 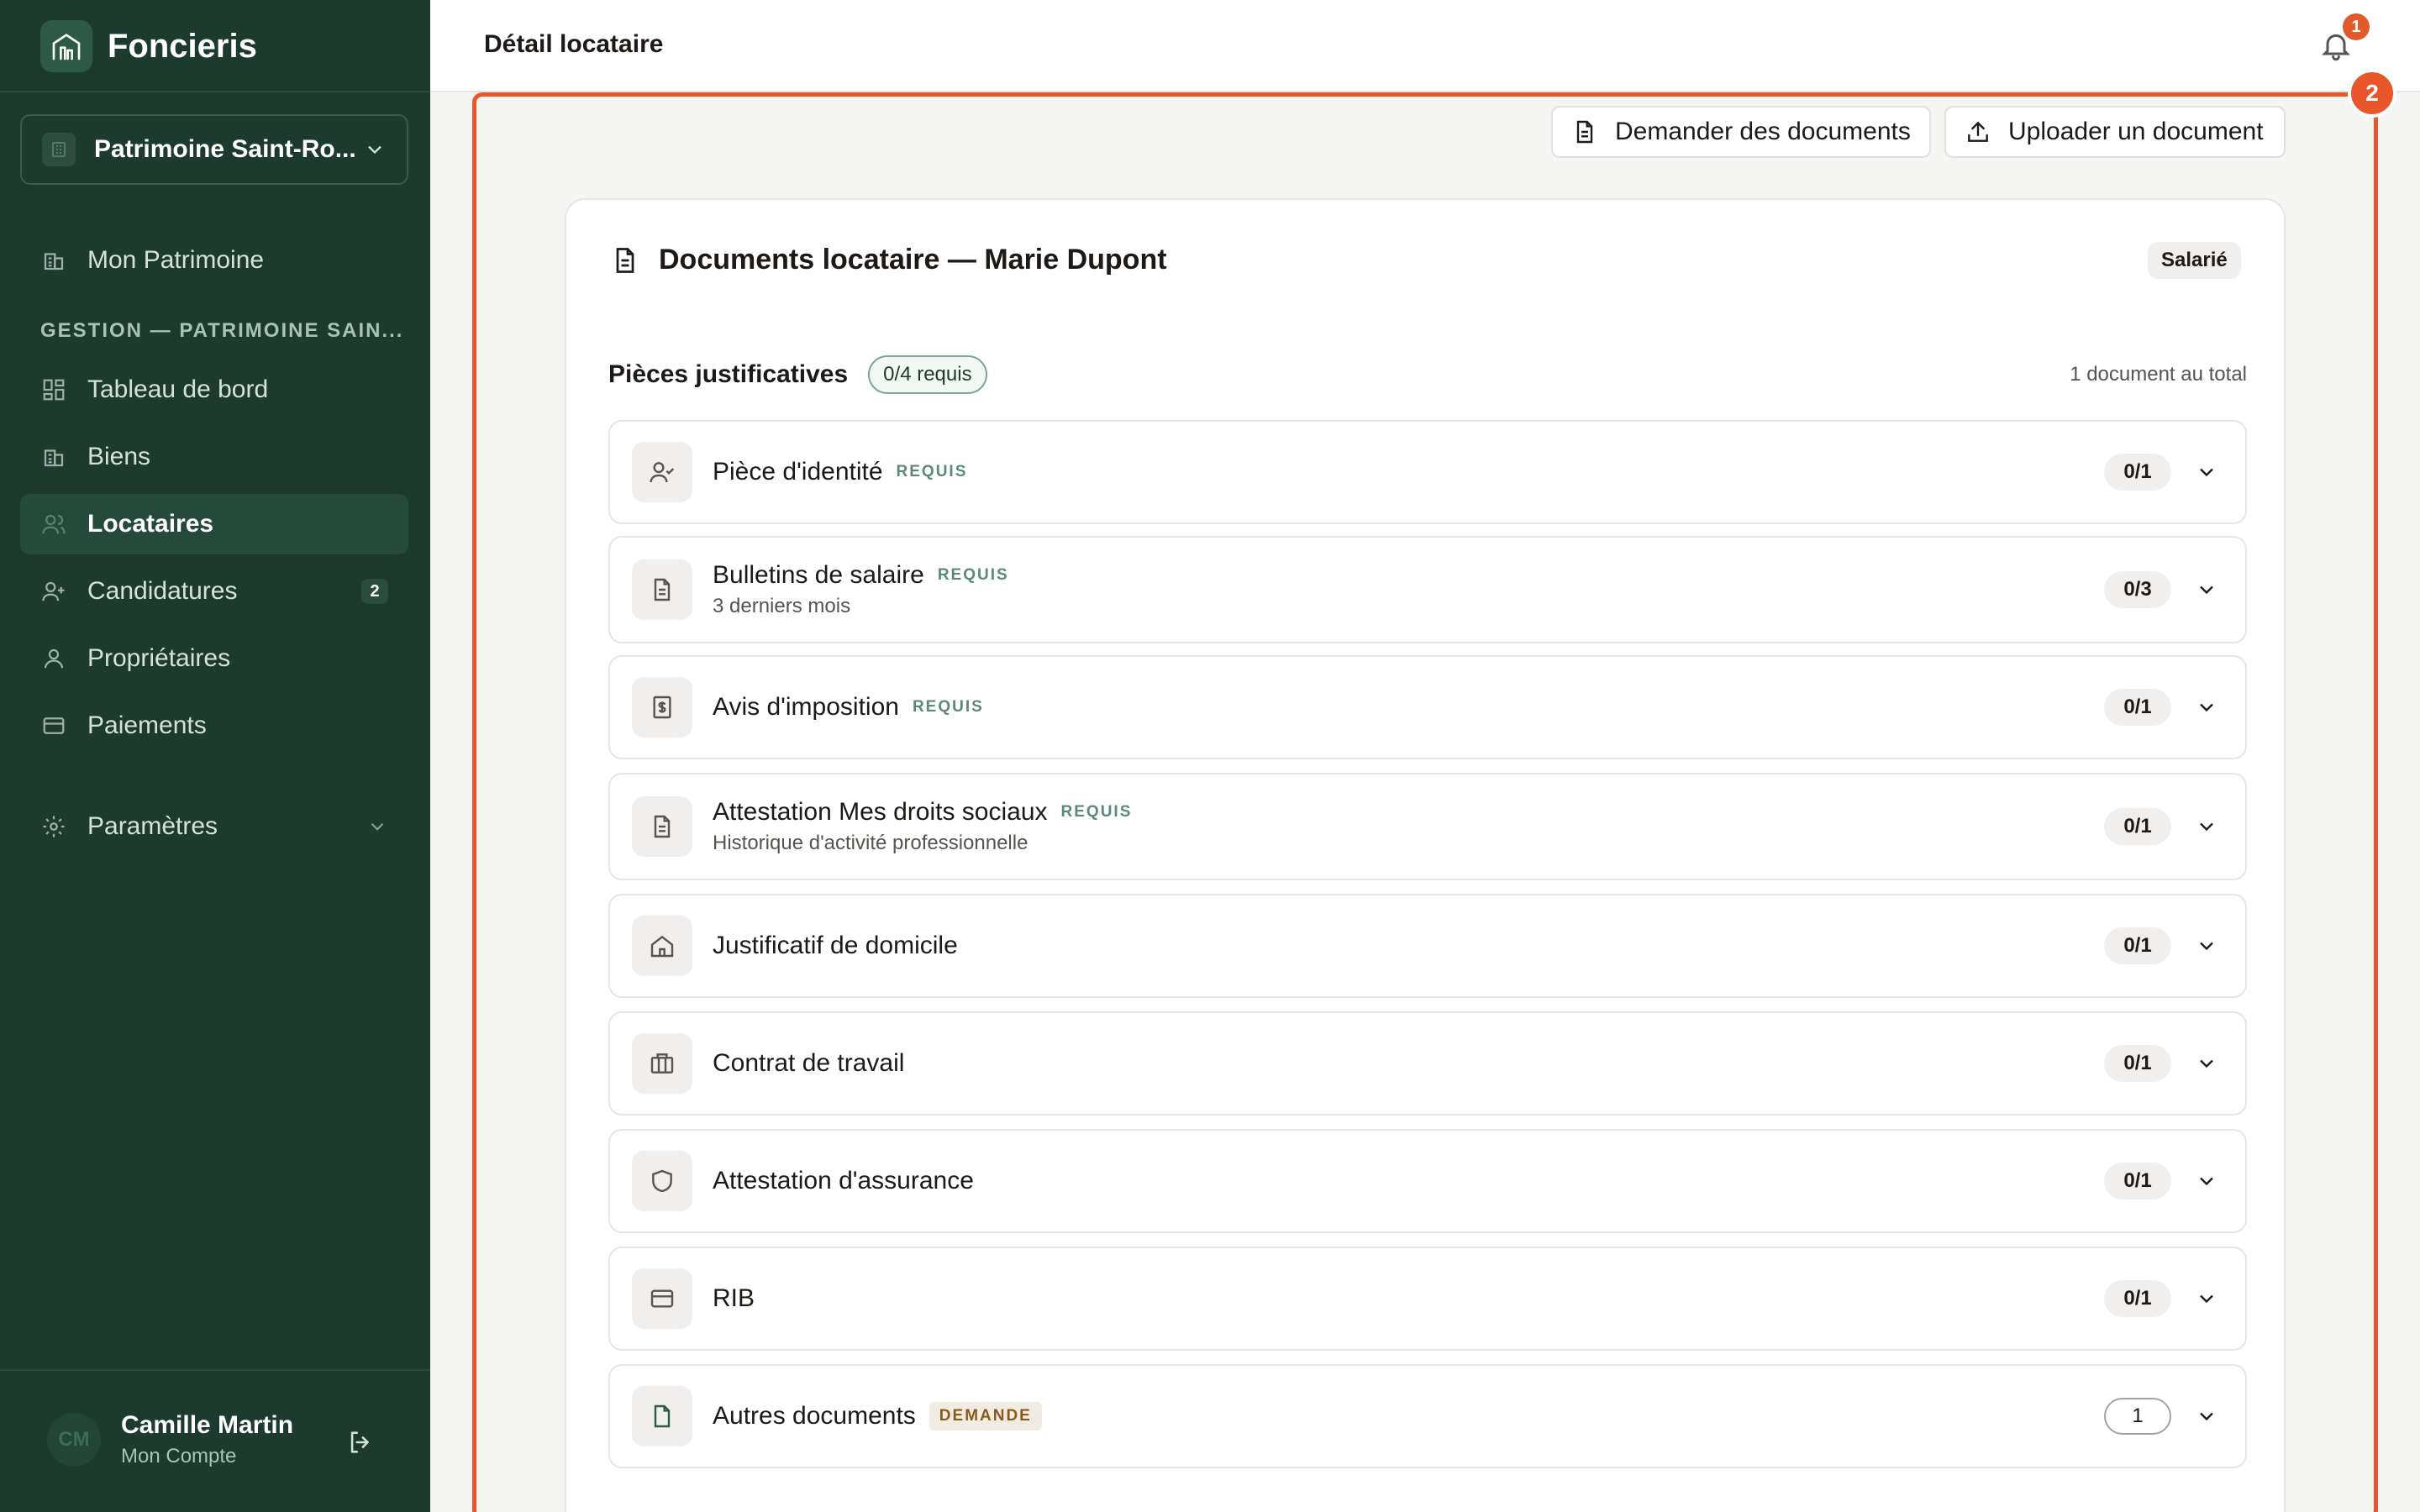 What do you see at coordinates (360, 1442) in the screenshot?
I see `logout-icon` at bounding box center [360, 1442].